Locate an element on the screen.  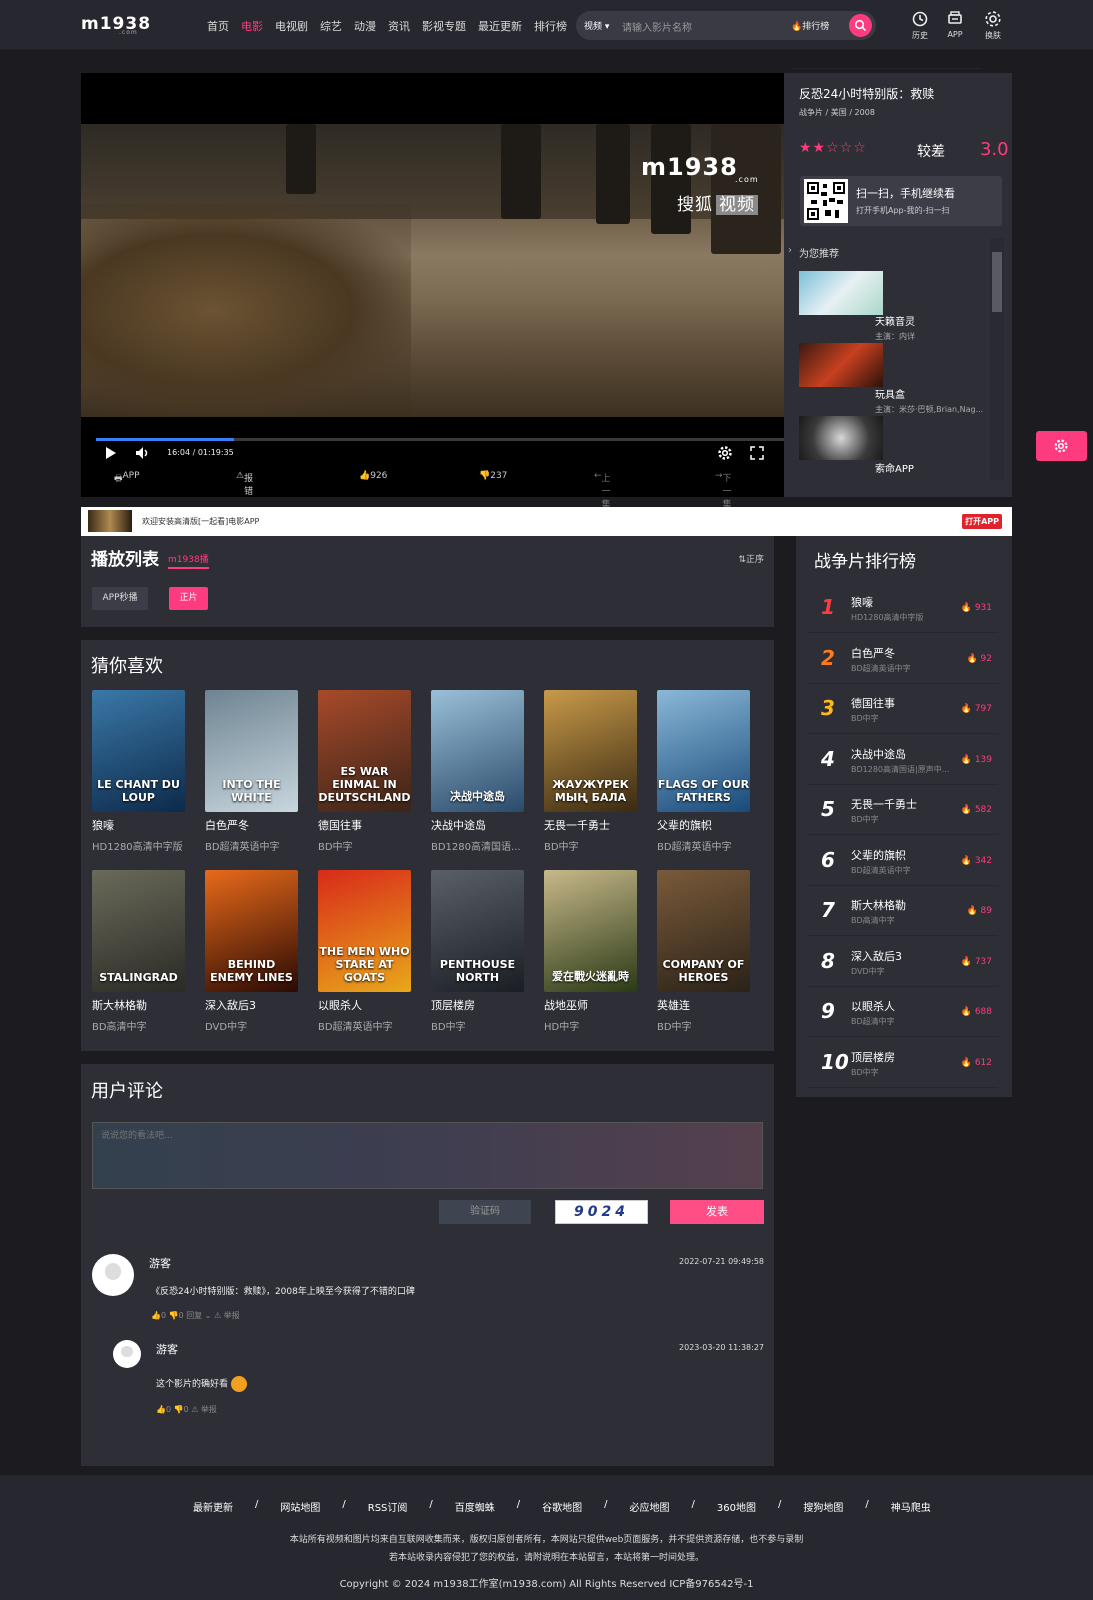
recommend-title: 玩具盒 is located at coordinates (890, 393).